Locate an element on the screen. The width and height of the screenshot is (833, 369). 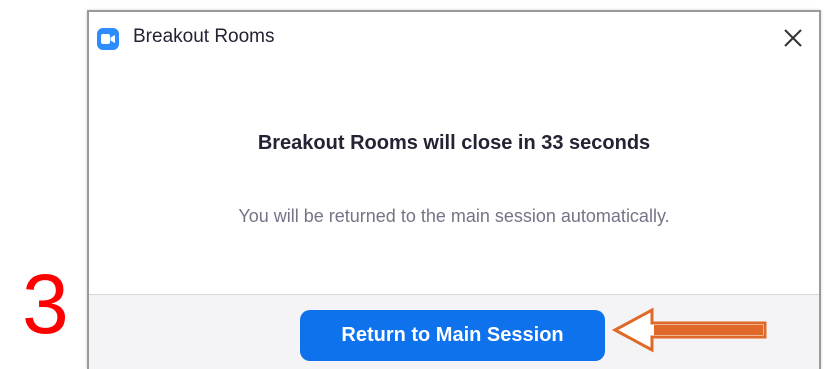
left-arrow-icon is located at coordinates (689, 330).